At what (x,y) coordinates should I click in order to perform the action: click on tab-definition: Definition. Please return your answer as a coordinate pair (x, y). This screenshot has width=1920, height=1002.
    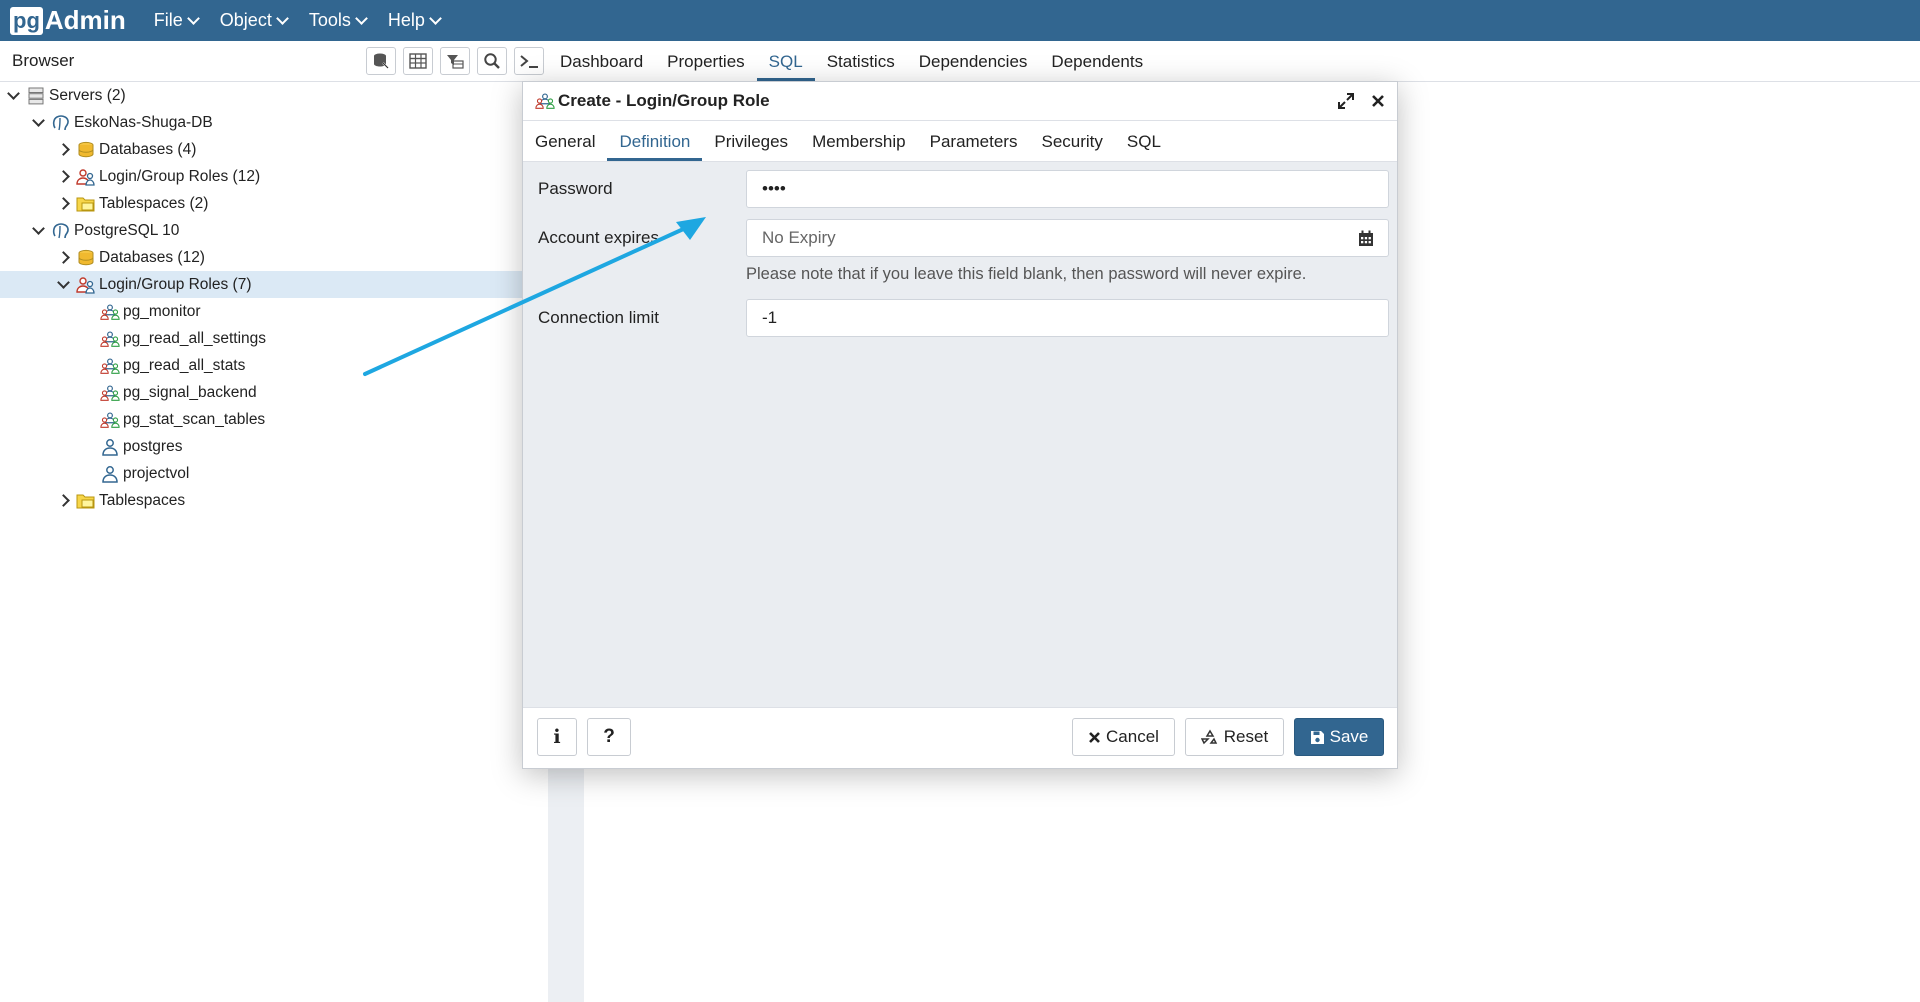
    Looking at the image, I should click on (655, 142).